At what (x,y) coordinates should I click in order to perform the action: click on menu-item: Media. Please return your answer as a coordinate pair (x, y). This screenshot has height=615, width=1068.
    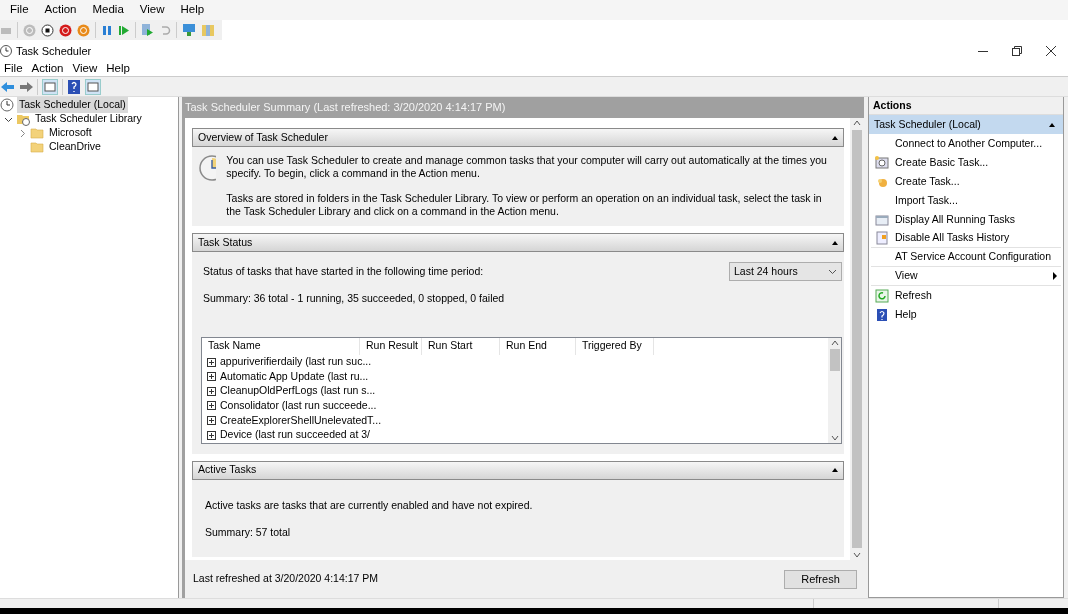
    Looking at the image, I should click on (108, 10).